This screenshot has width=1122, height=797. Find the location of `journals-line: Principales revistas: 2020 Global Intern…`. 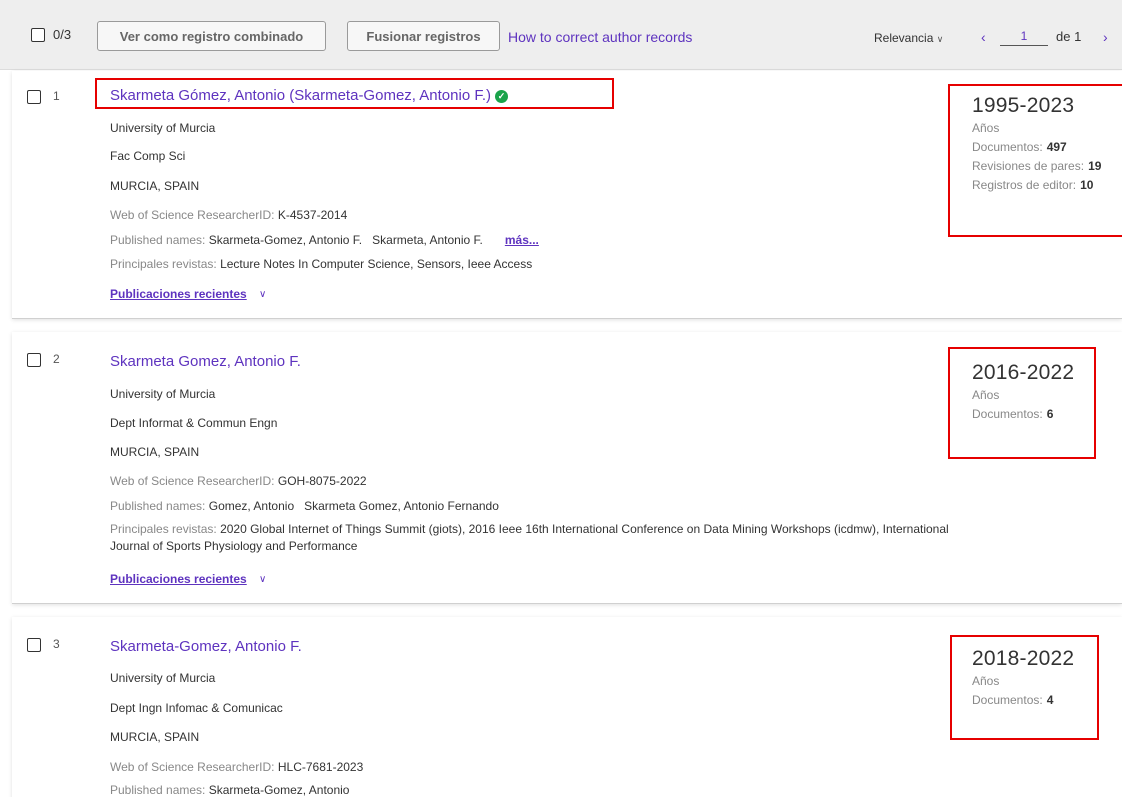

journals-line: Principales revistas: 2020 Global Intern… is located at coordinates (529, 537).